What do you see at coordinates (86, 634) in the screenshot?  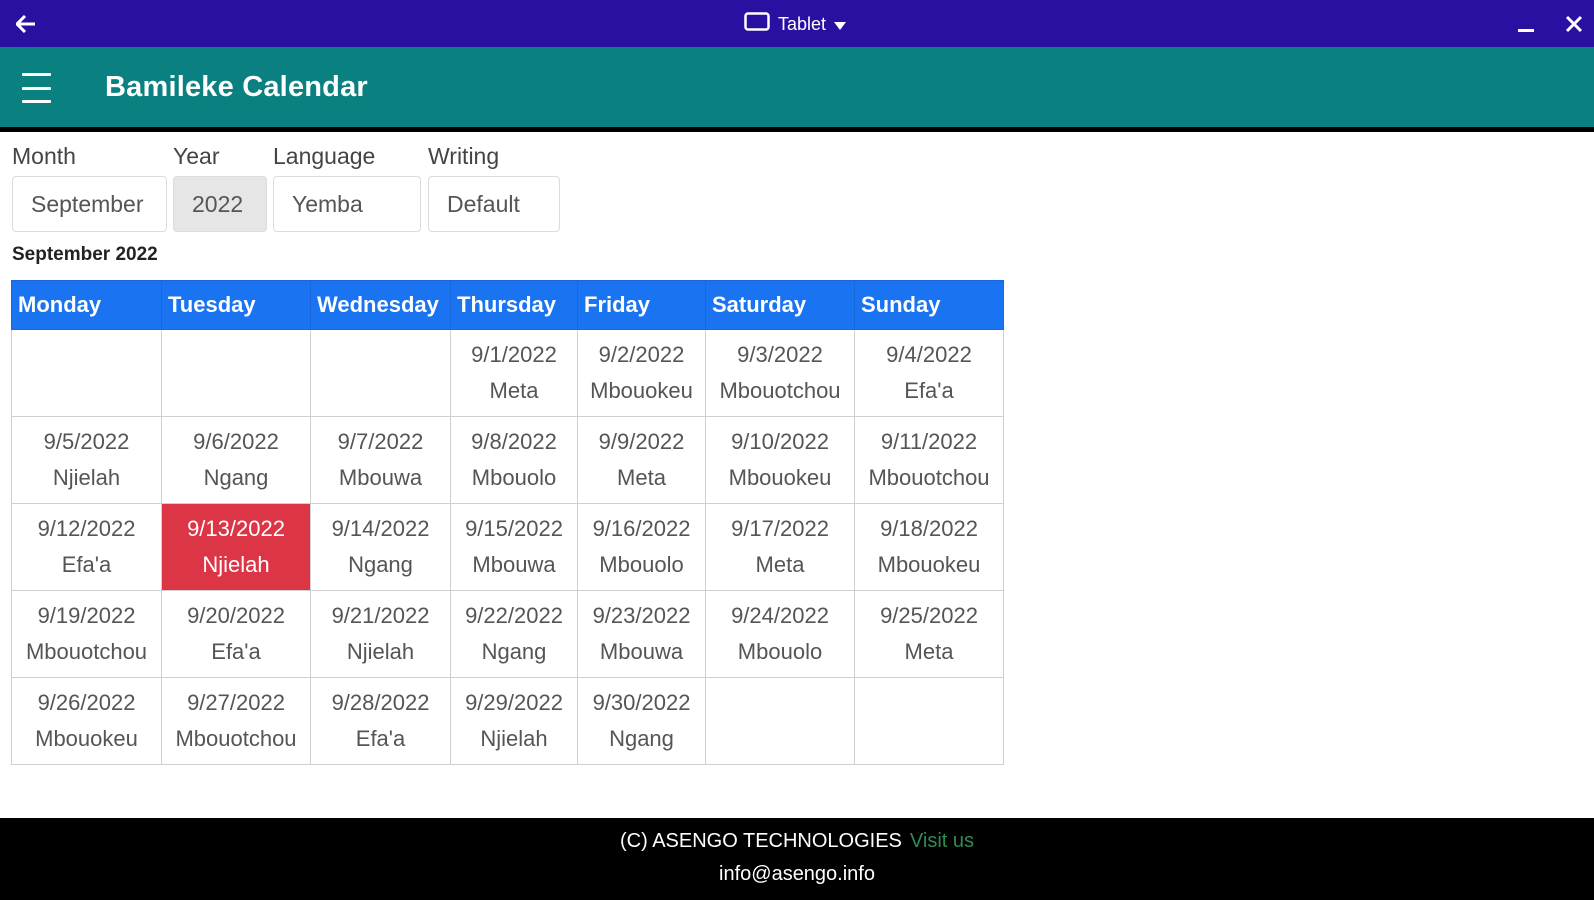 I see `calendar-day-cell: 9/19/2022 Mbouotchou` at bounding box center [86, 634].